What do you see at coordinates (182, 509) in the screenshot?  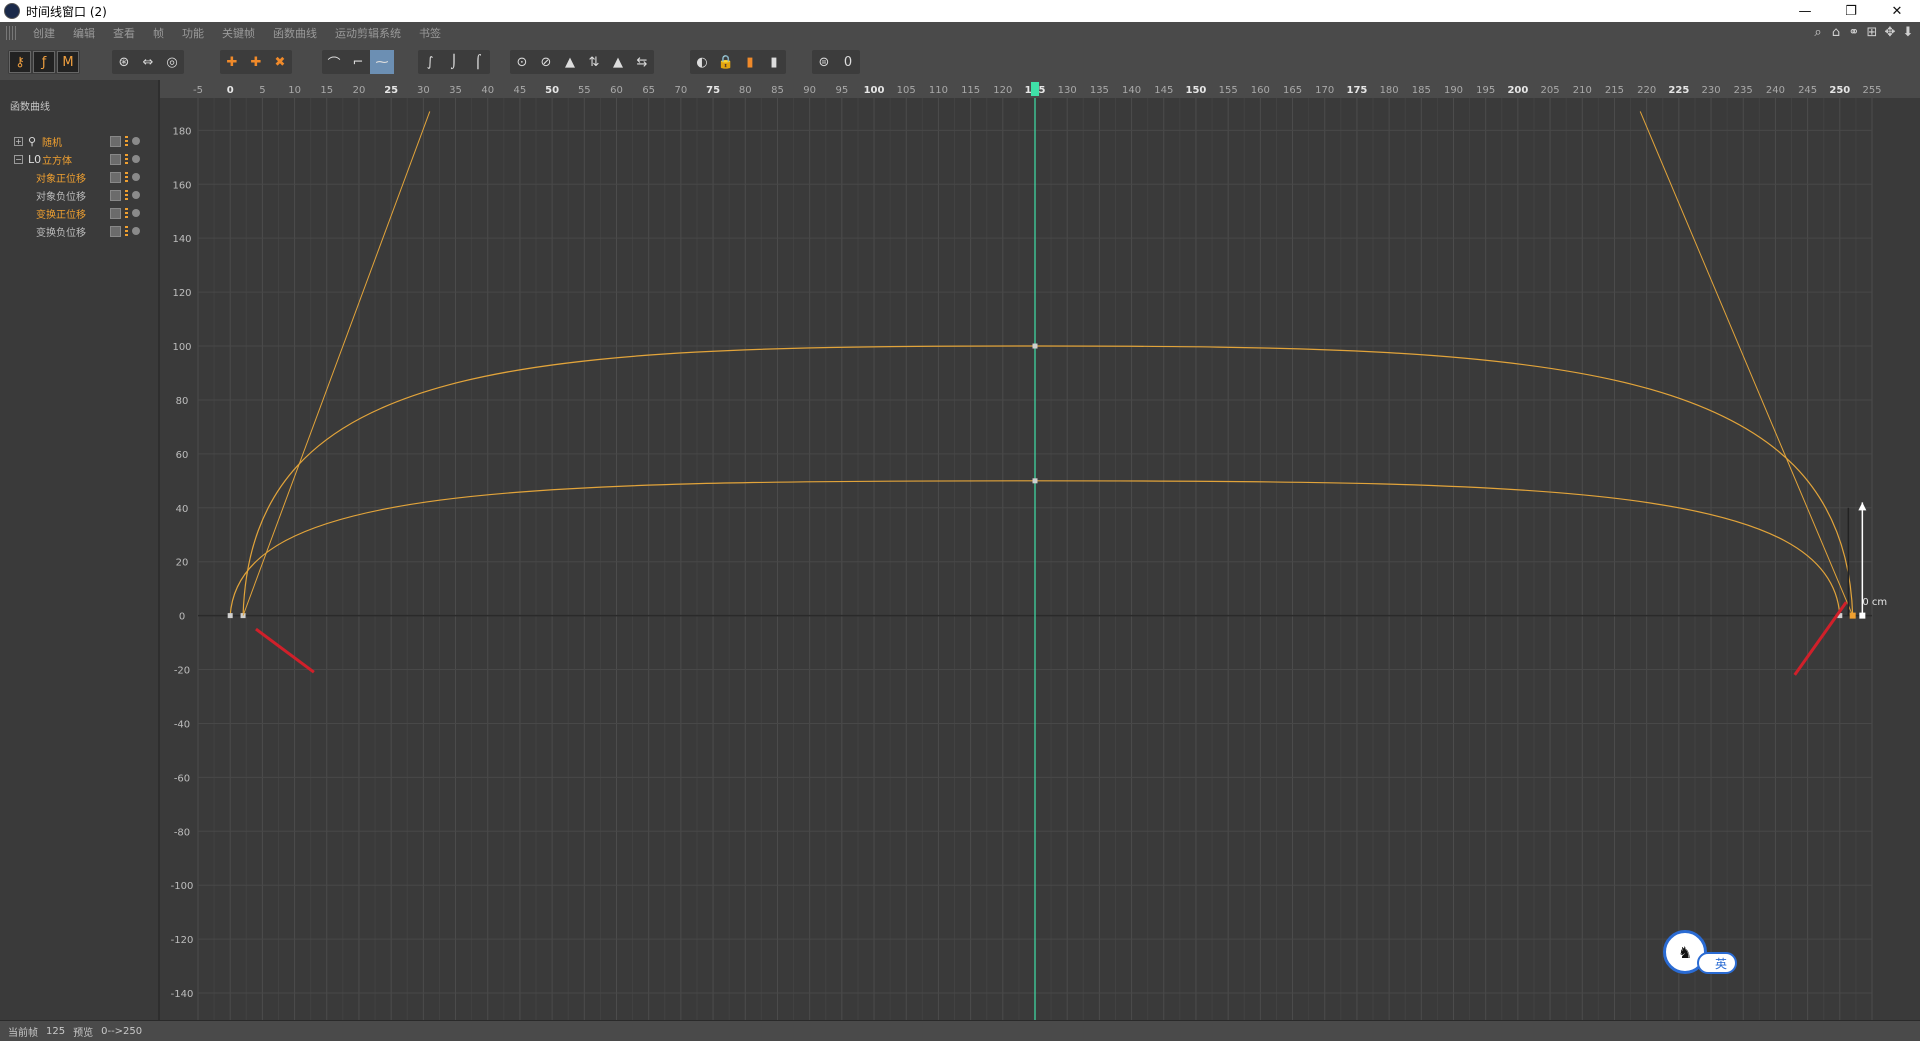 I see `value-tick-label: 40` at bounding box center [182, 509].